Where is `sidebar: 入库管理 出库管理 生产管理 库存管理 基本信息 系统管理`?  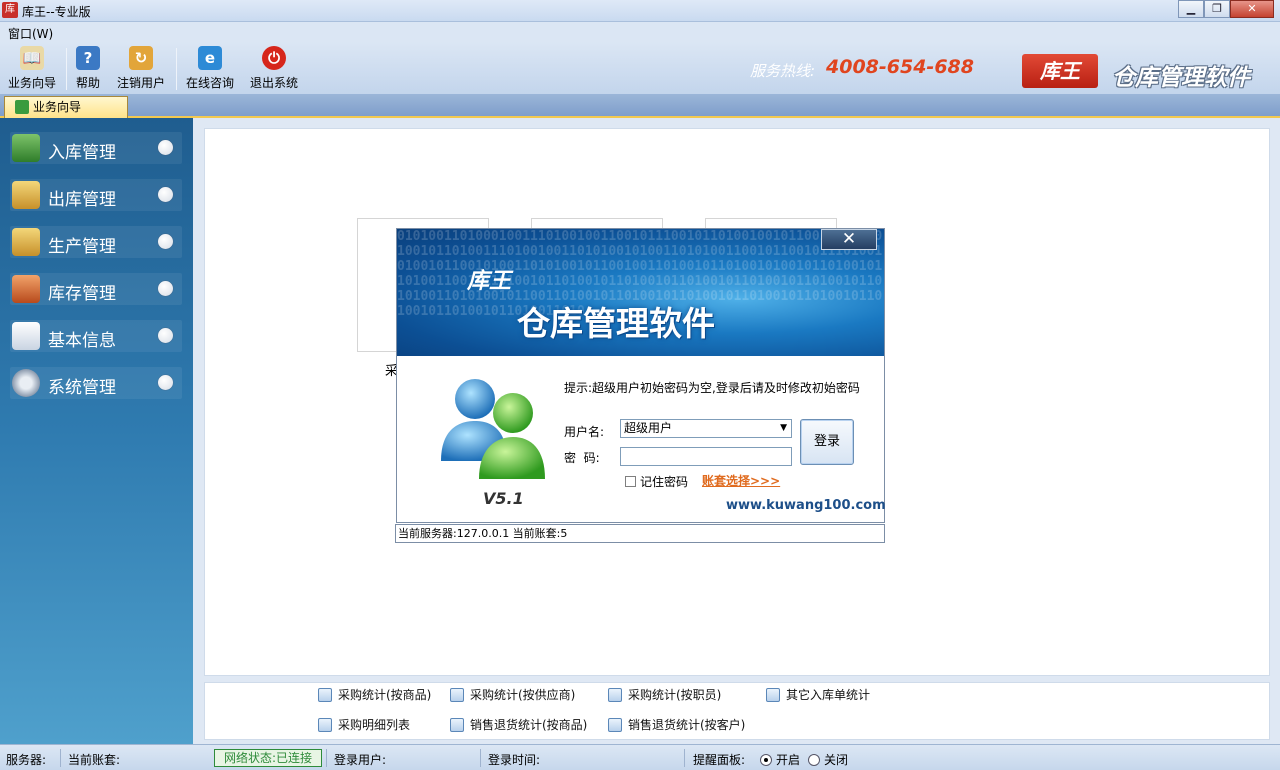 sidebar: 入库管理 出库管理 生产管理 库存管理 基本信息 系统管理 is located at coordinates (96, 431).